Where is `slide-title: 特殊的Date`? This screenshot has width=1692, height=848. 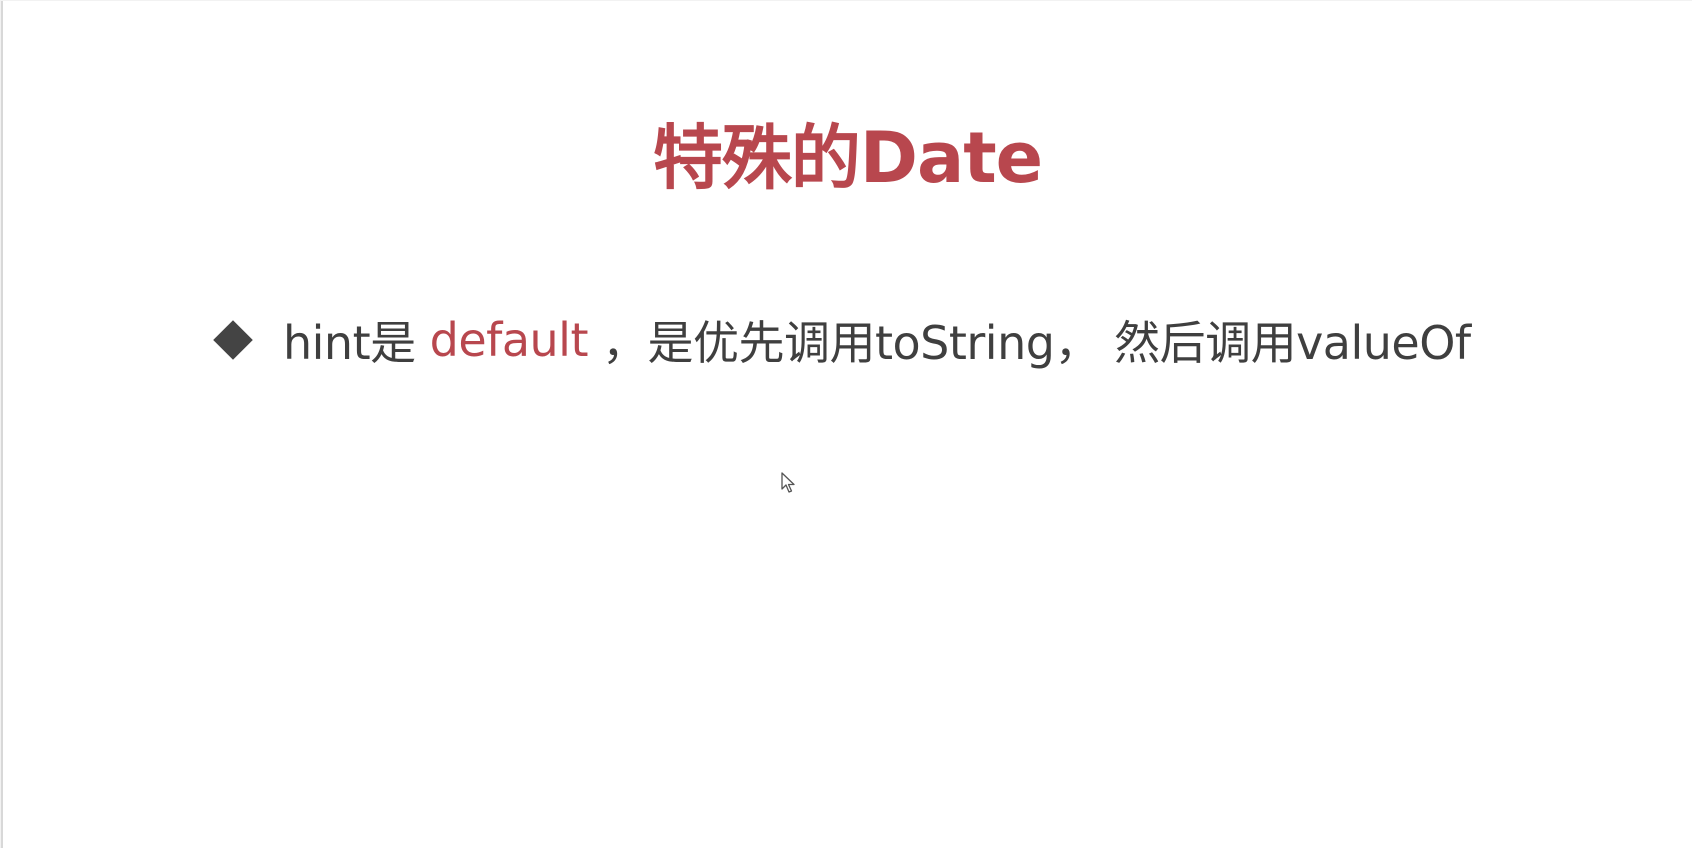 slide-title: 特殊的Date is located at coordinates (847, 158).